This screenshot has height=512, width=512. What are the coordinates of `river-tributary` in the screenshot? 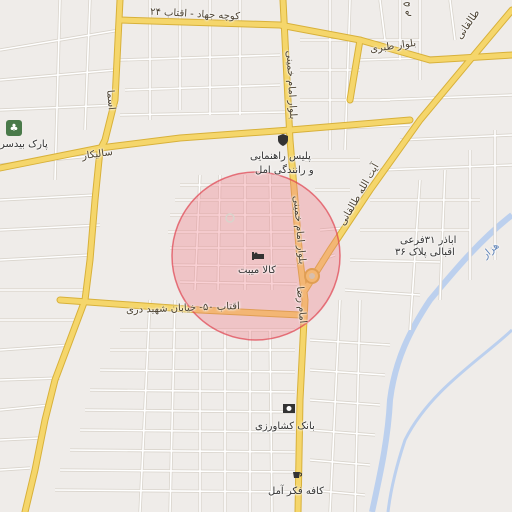 It's located at (449, 420).